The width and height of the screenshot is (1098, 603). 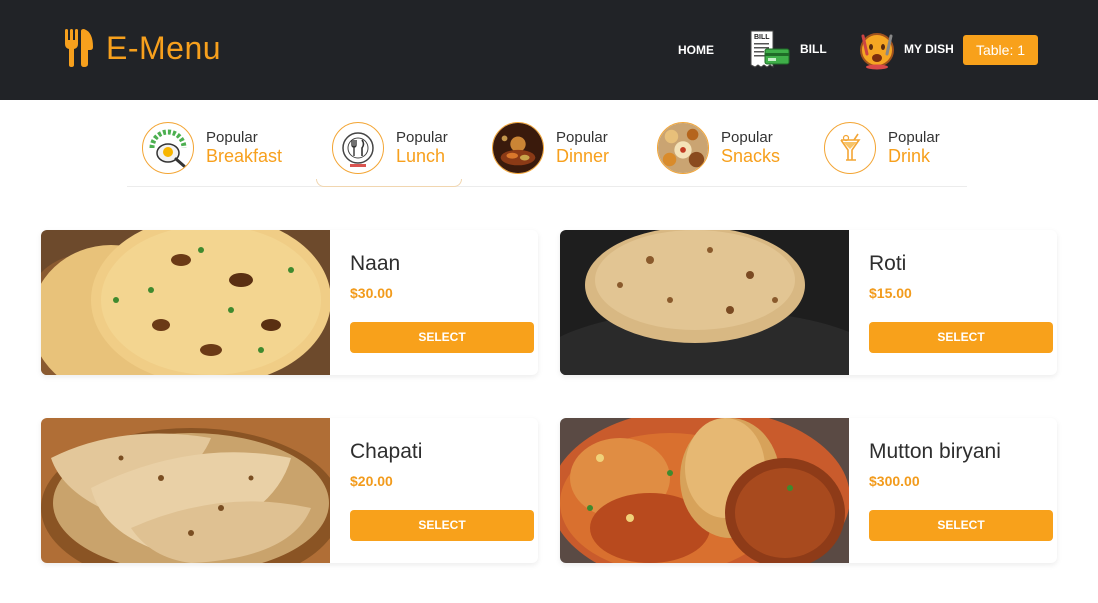 What do you see at coordinates (1000, 50) in the screenshot?
I see `table-number-badge: Table: 1` at bounding box center [1000, 50].